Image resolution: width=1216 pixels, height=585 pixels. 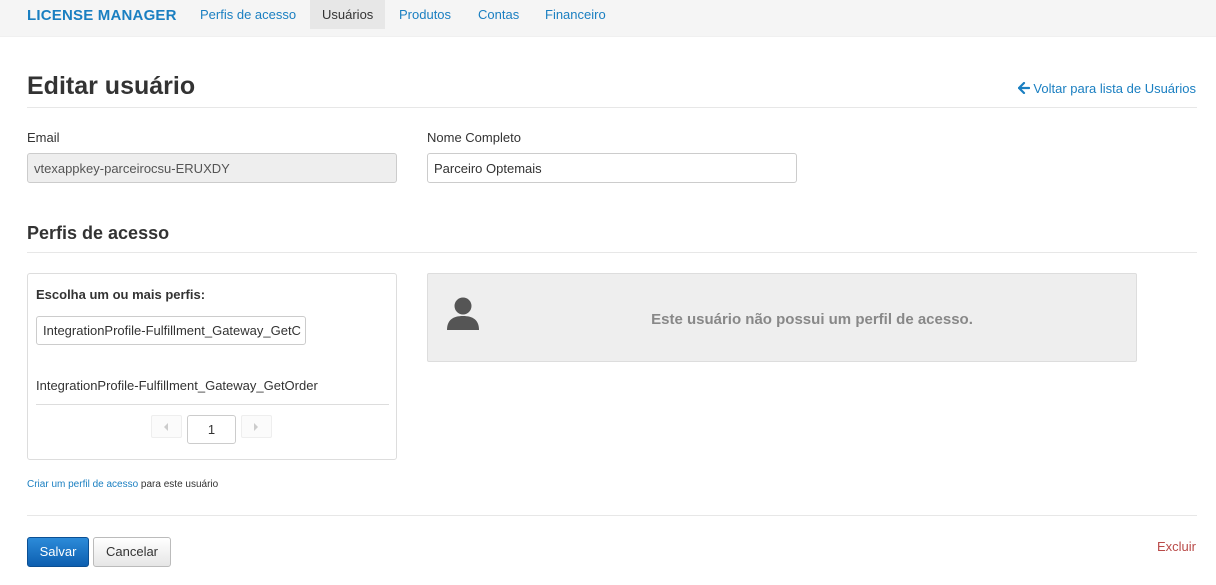 What do you see at coordinates (178, 484) in the screenshot?
I see `create-profile-suffix: para este usuário` at bounding box center [178, 484].